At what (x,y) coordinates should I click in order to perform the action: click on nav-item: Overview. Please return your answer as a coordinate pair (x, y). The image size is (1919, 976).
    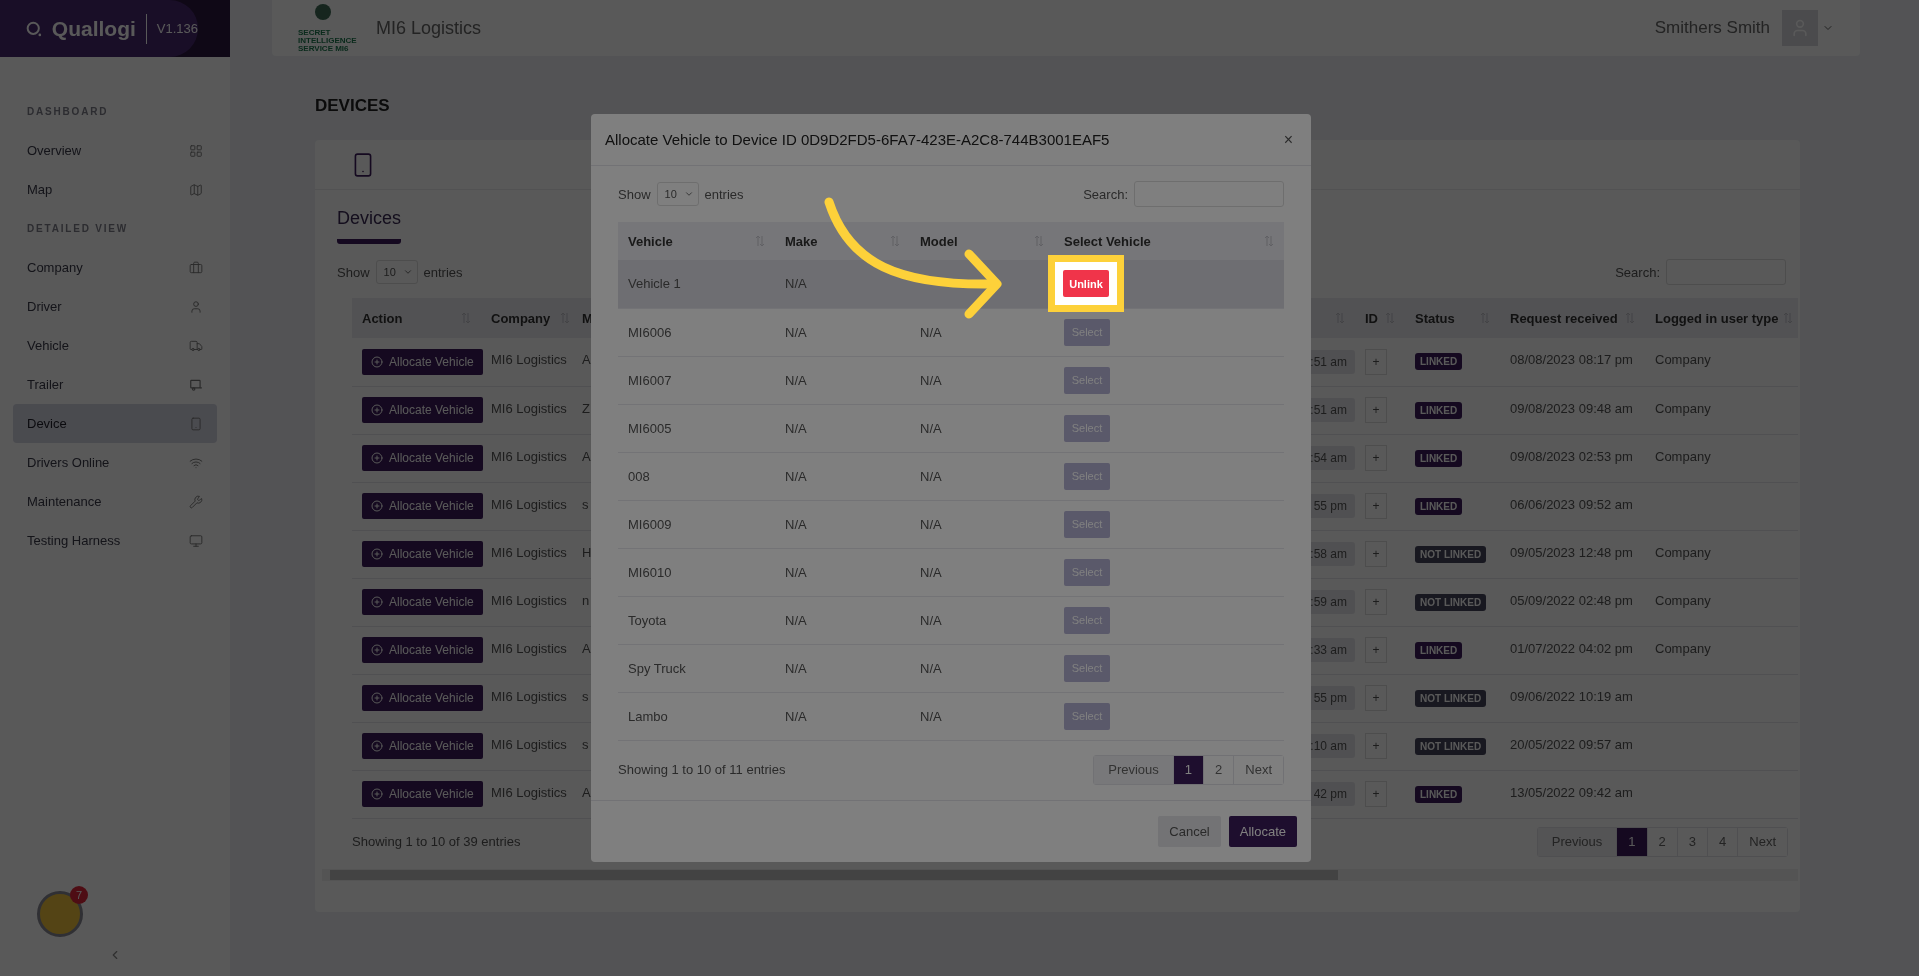
    Looking at the image, I should click on (115, 150).